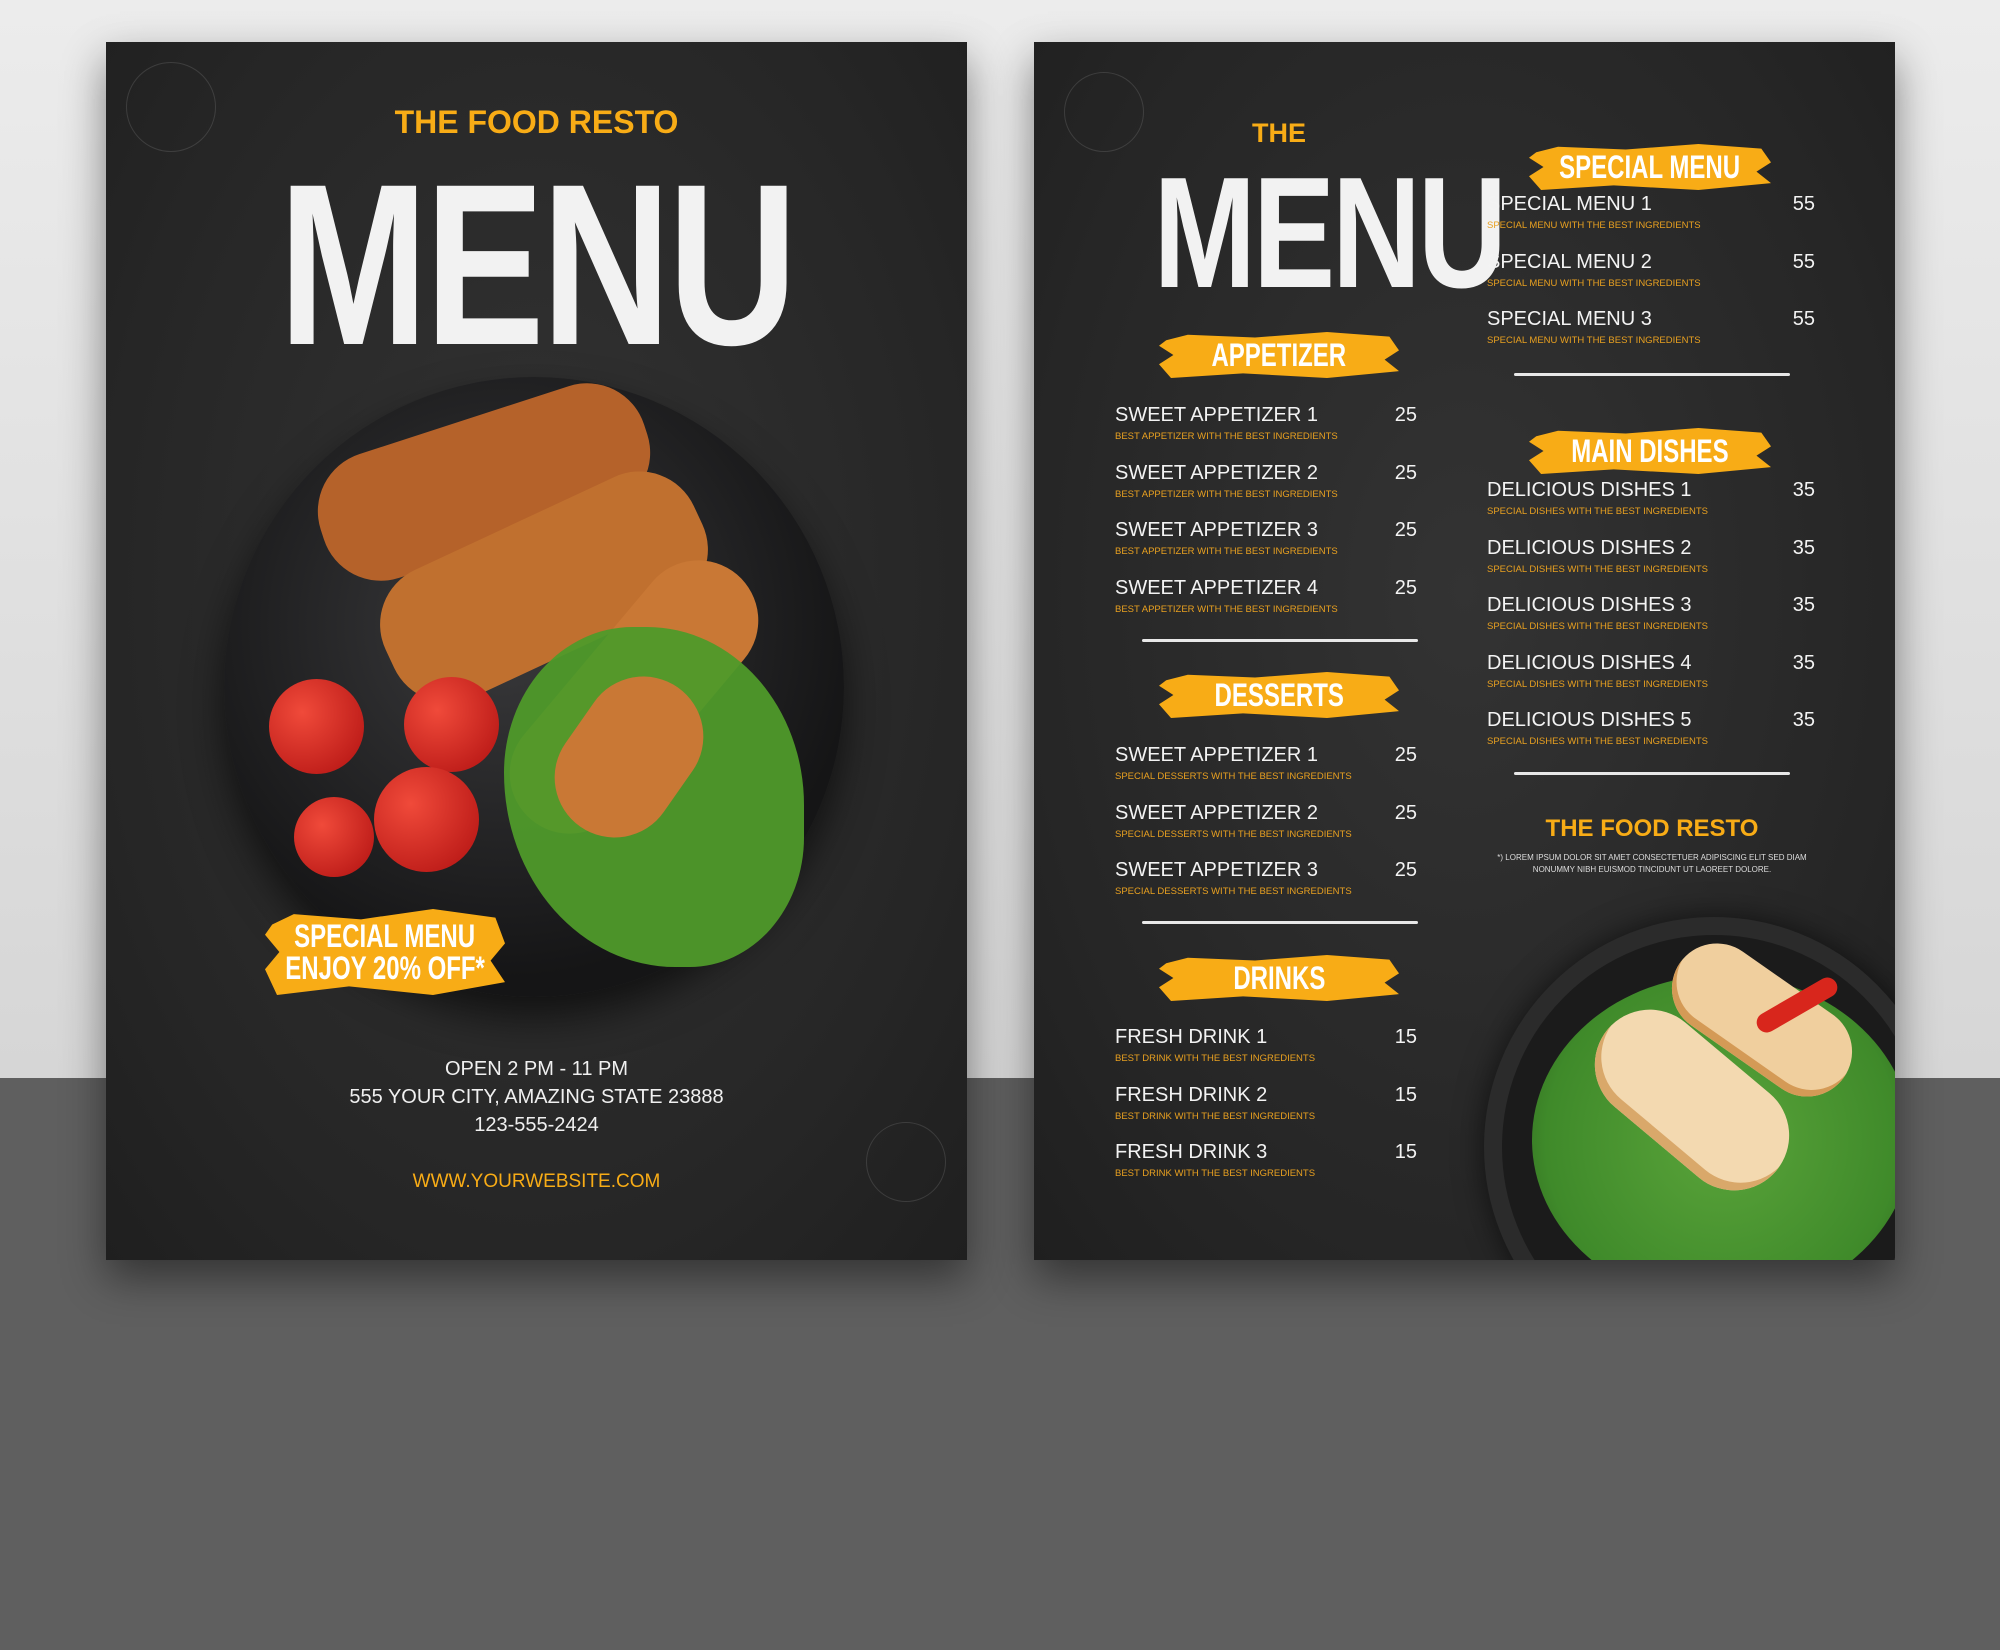 This screenshot has height=1650, width=2000. I want to click on appetizer-heading: APPETIZER, so click(1279, 355).